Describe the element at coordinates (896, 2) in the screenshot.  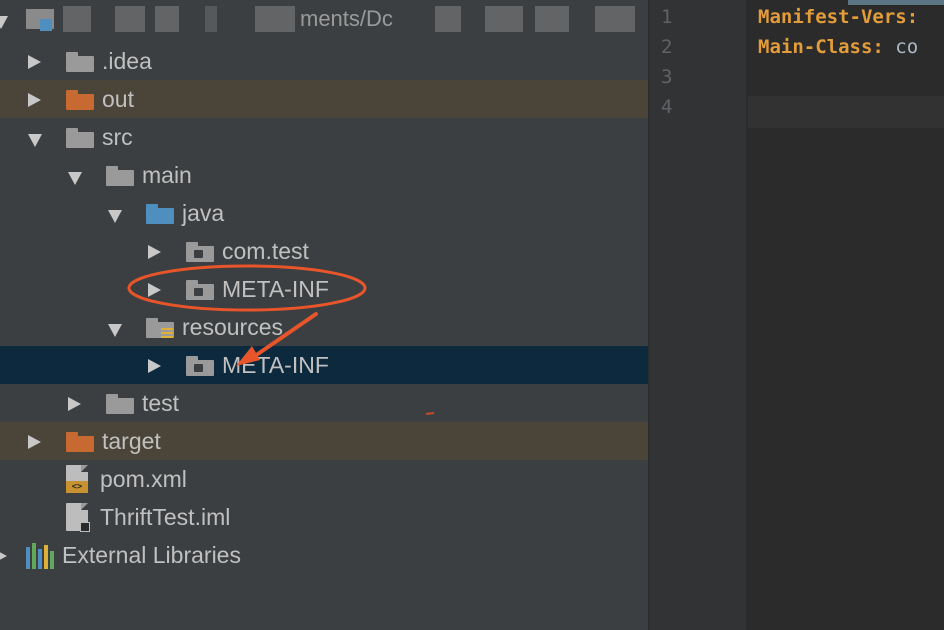
I see `editor-tab-indicator` at that location.